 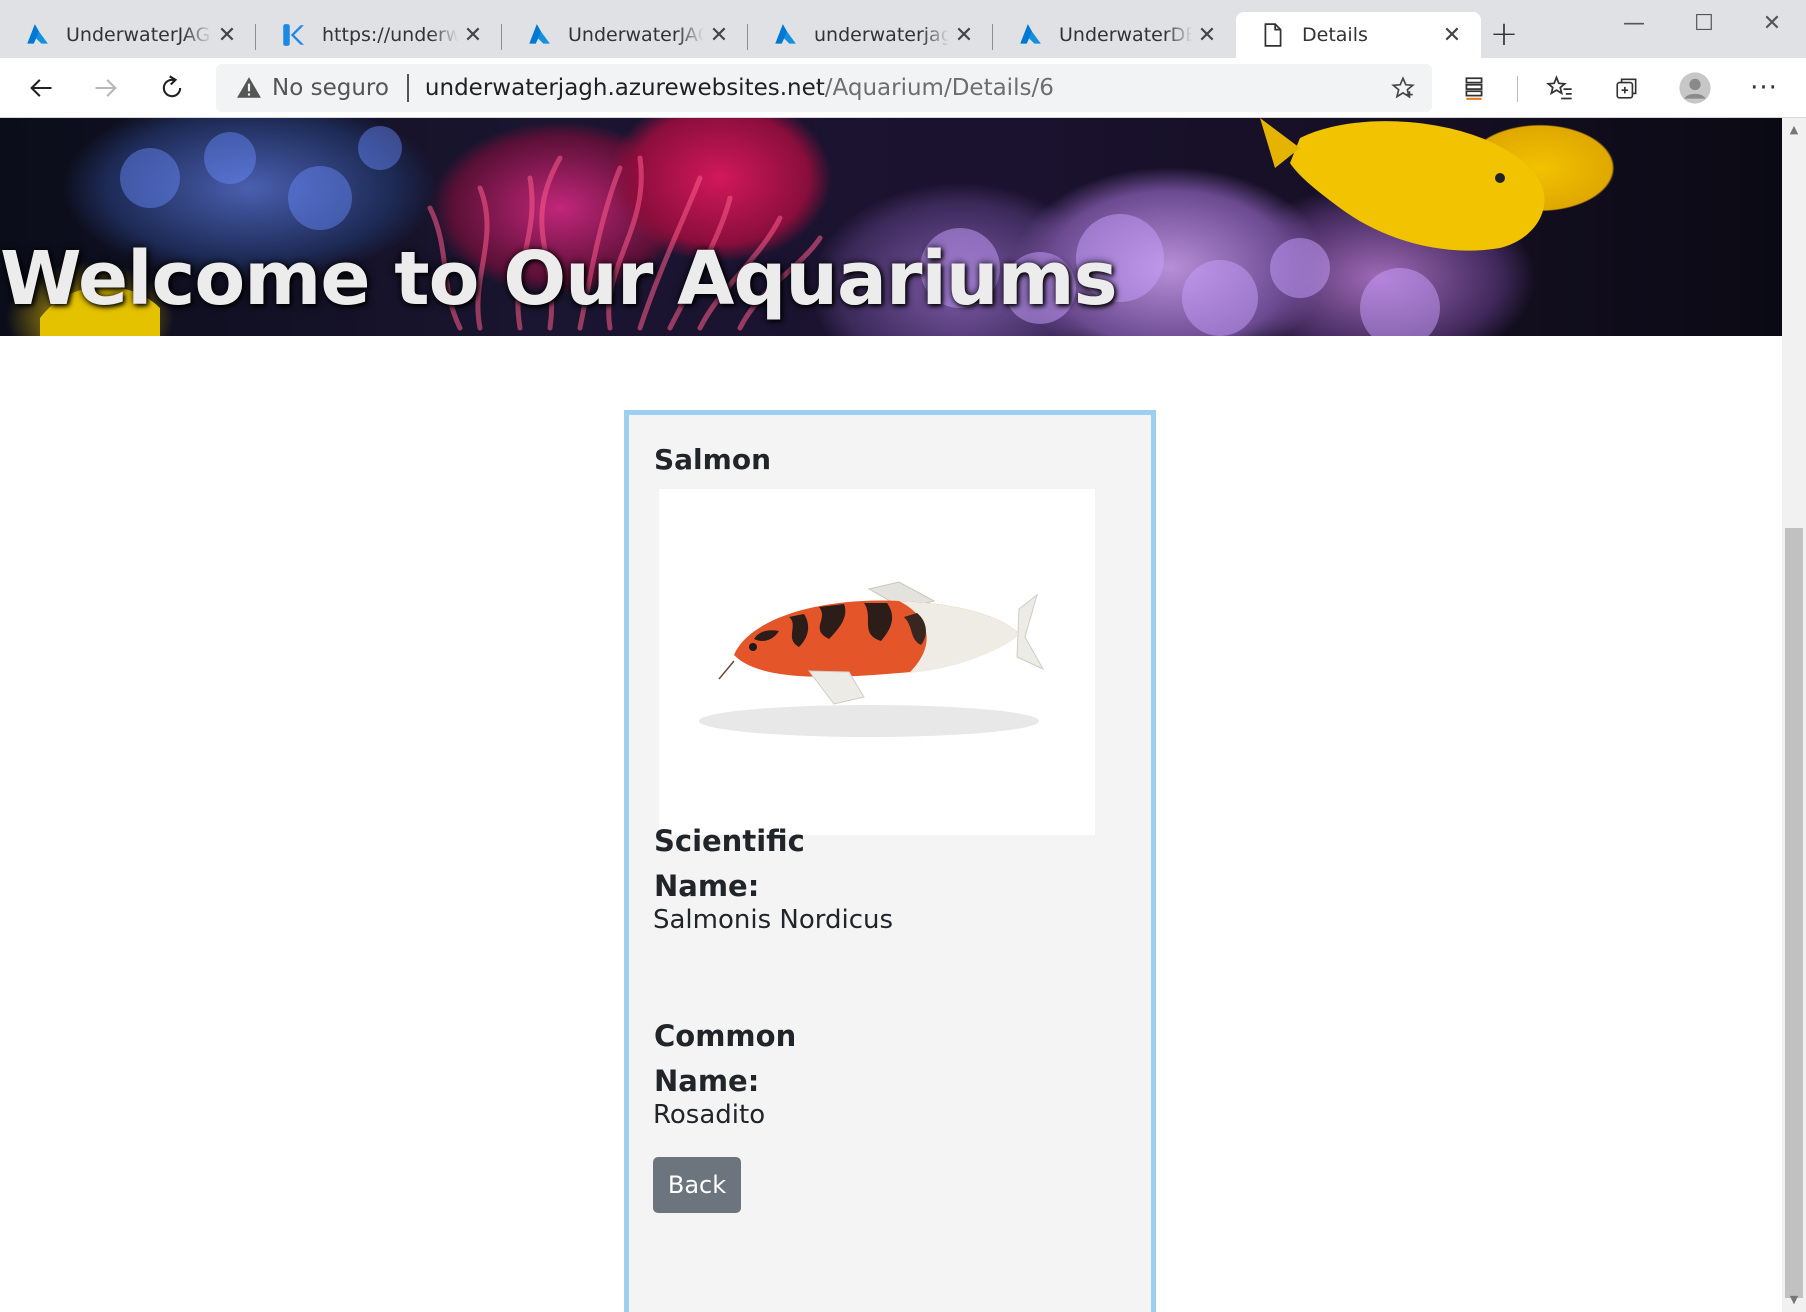 I want to click on extension-button, so click(x=1474, y=88).